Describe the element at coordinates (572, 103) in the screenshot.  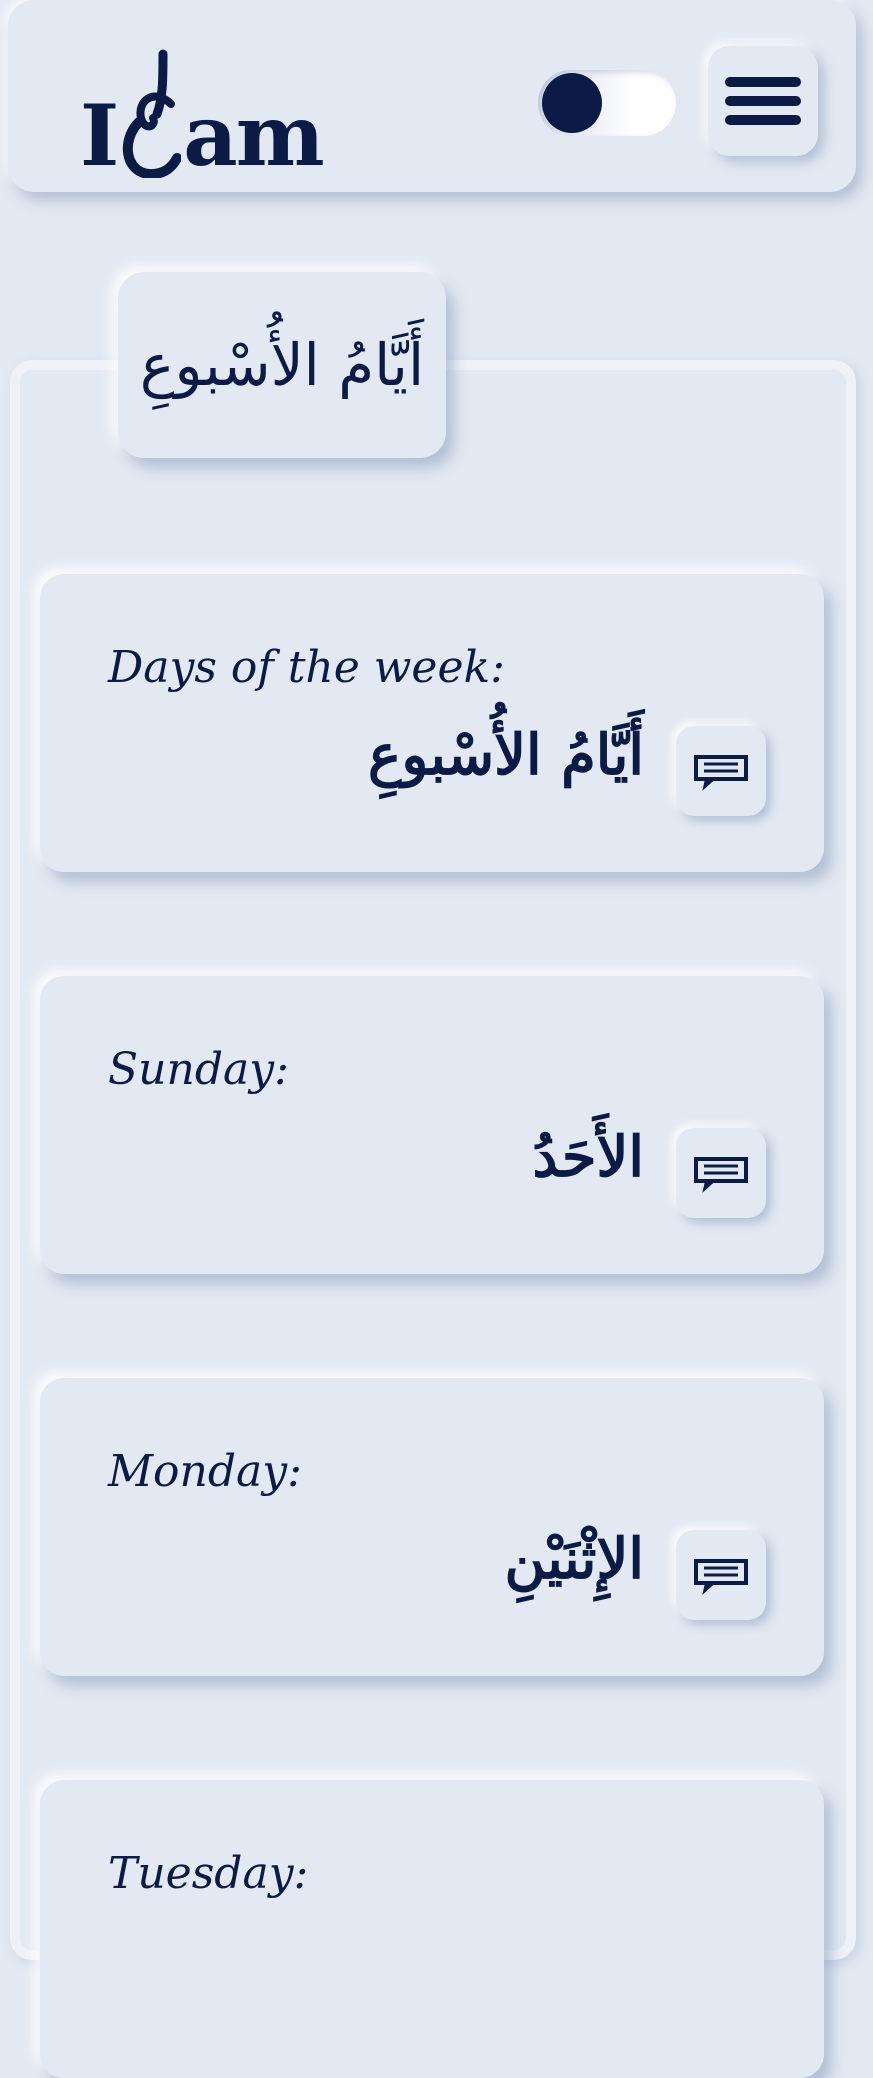
I see `toggle-knob` at that location.